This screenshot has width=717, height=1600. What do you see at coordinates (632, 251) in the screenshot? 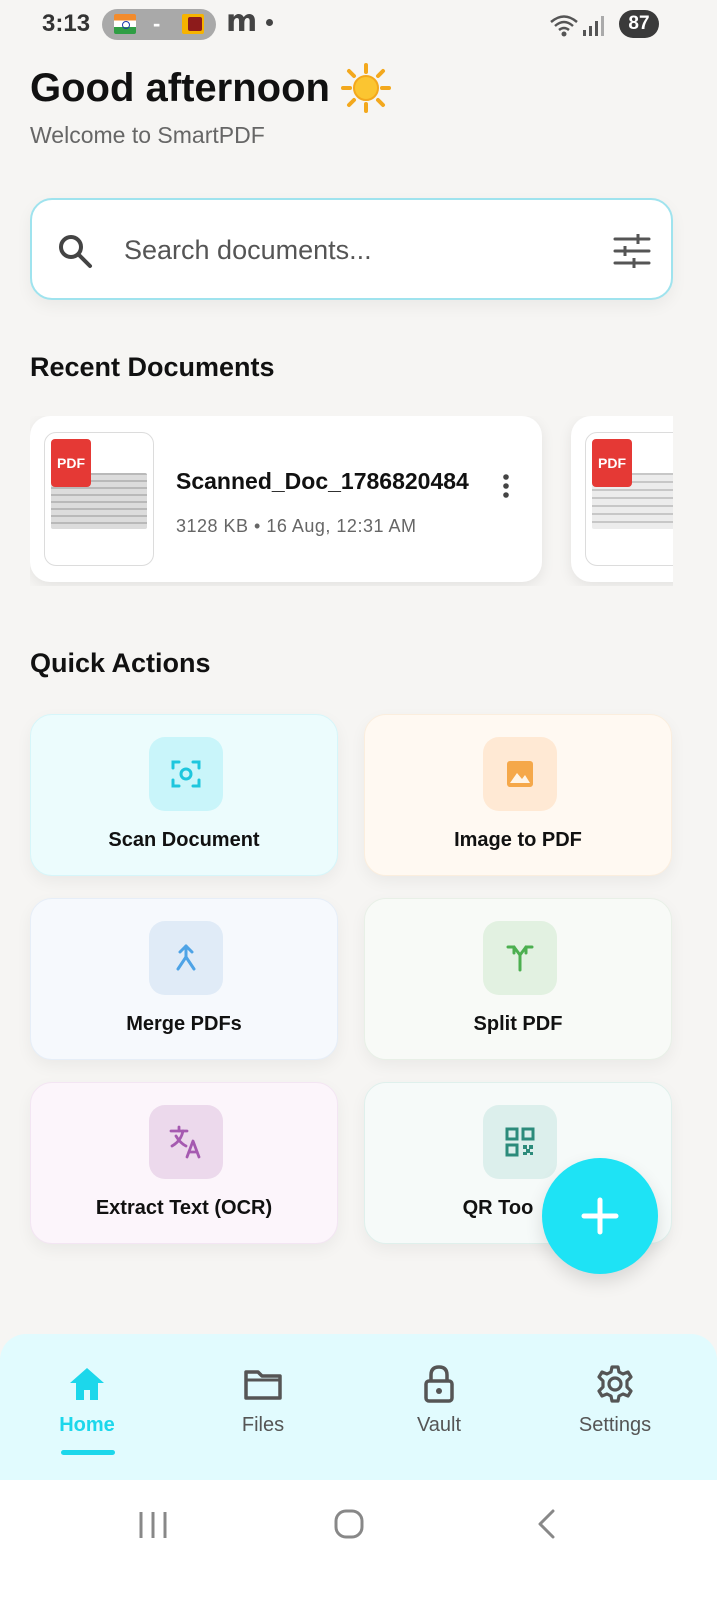
I see `filter-sliders-icon` at bounding box center [632, 251].